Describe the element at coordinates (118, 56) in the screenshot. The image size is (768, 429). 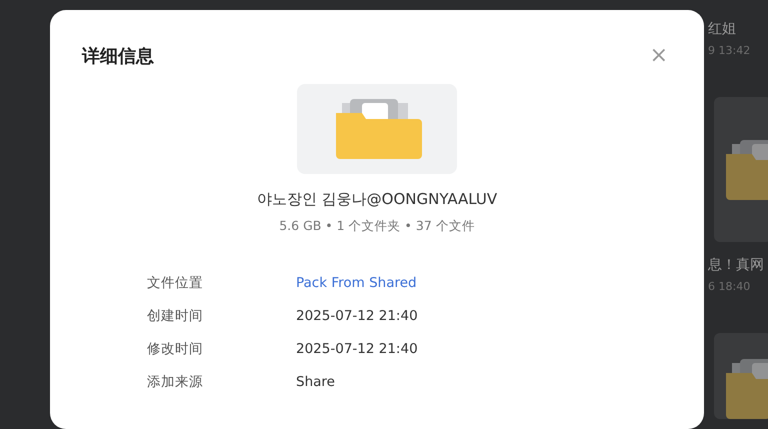
I see `dialog-title: 详细信息` at that location.